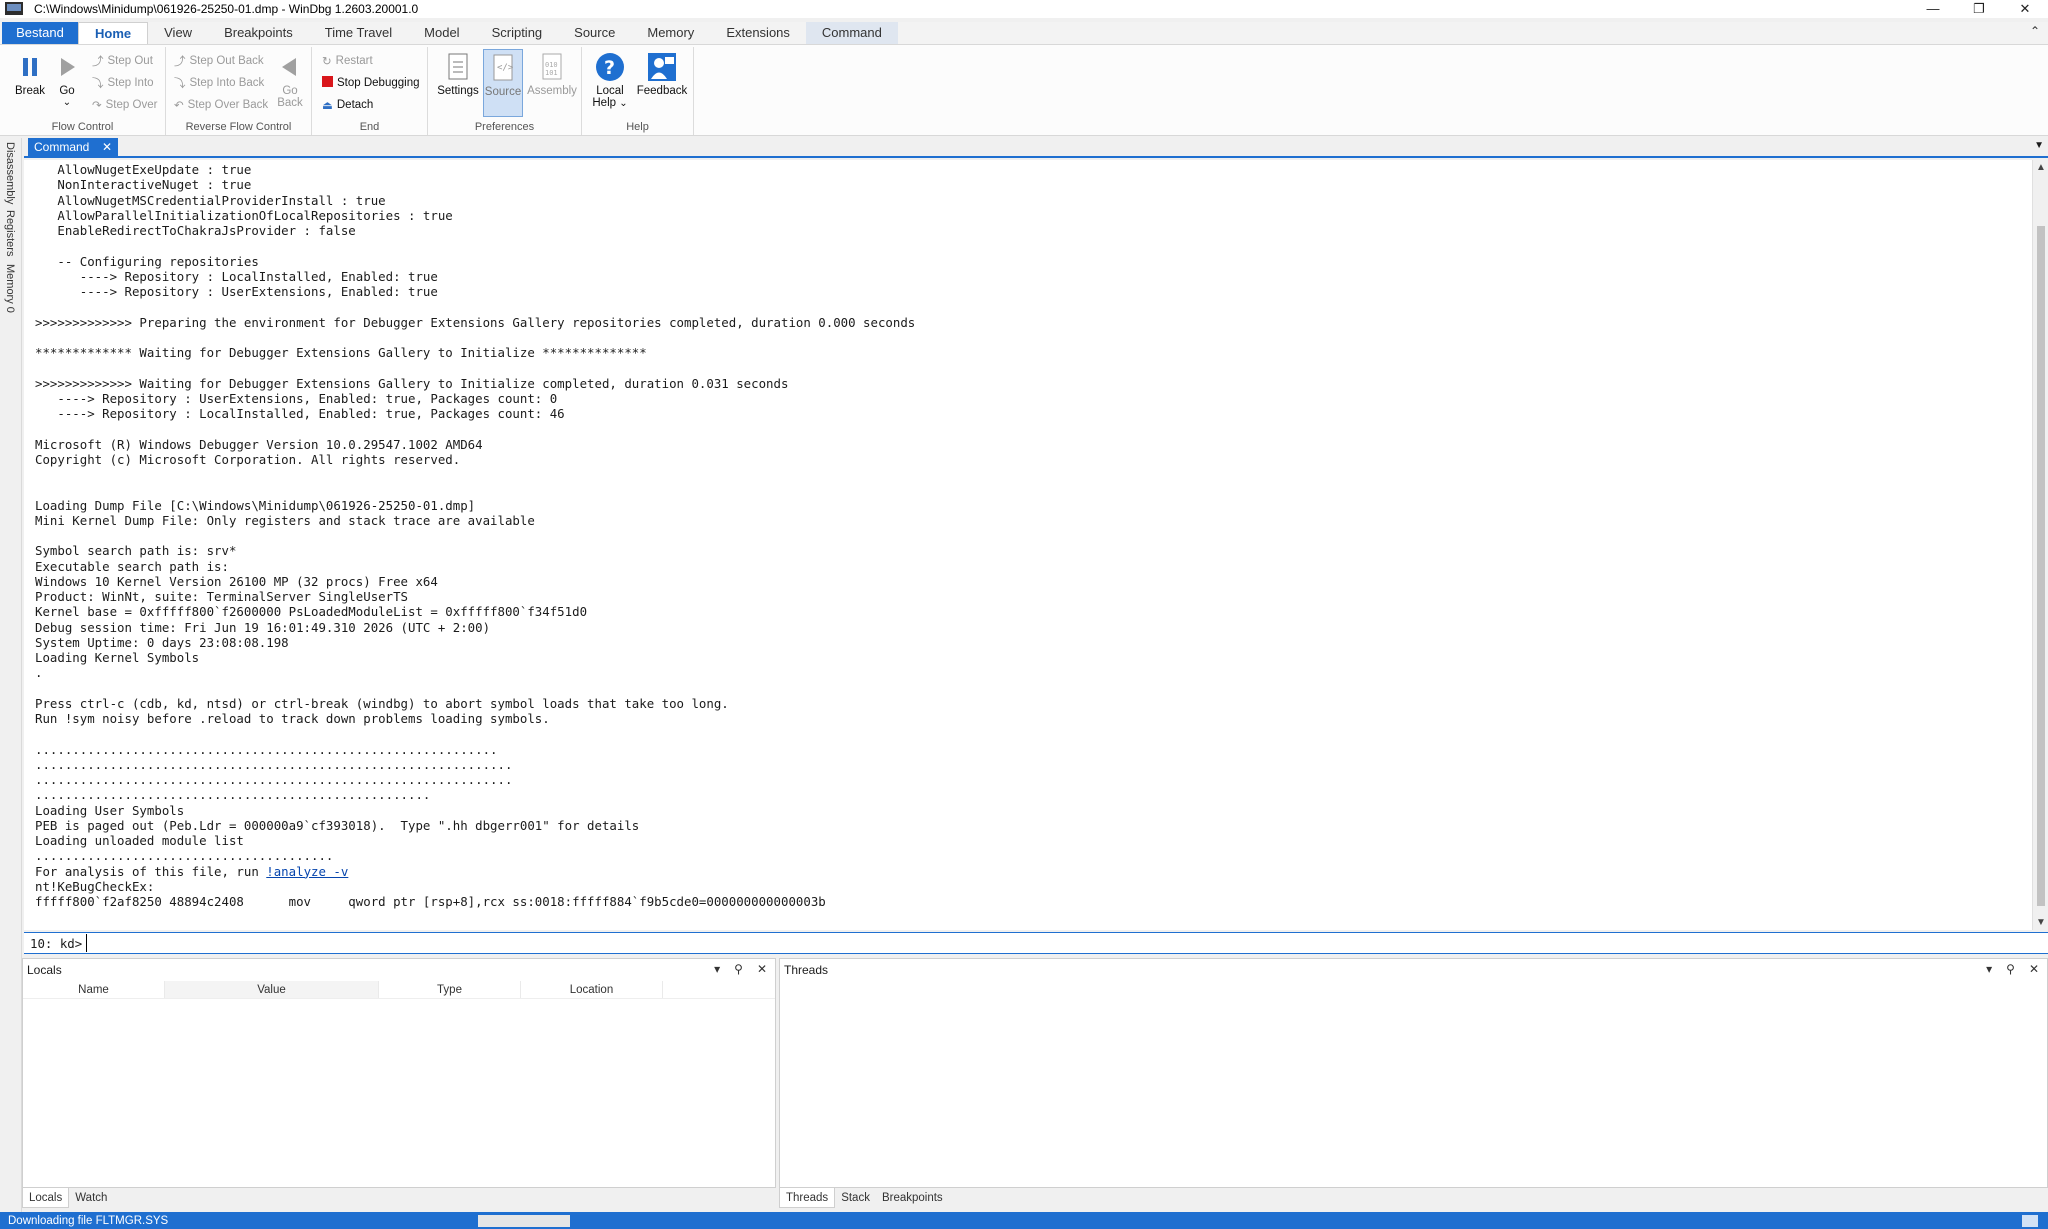  I want to click on restore-button: ❐, so click(1979, 9).